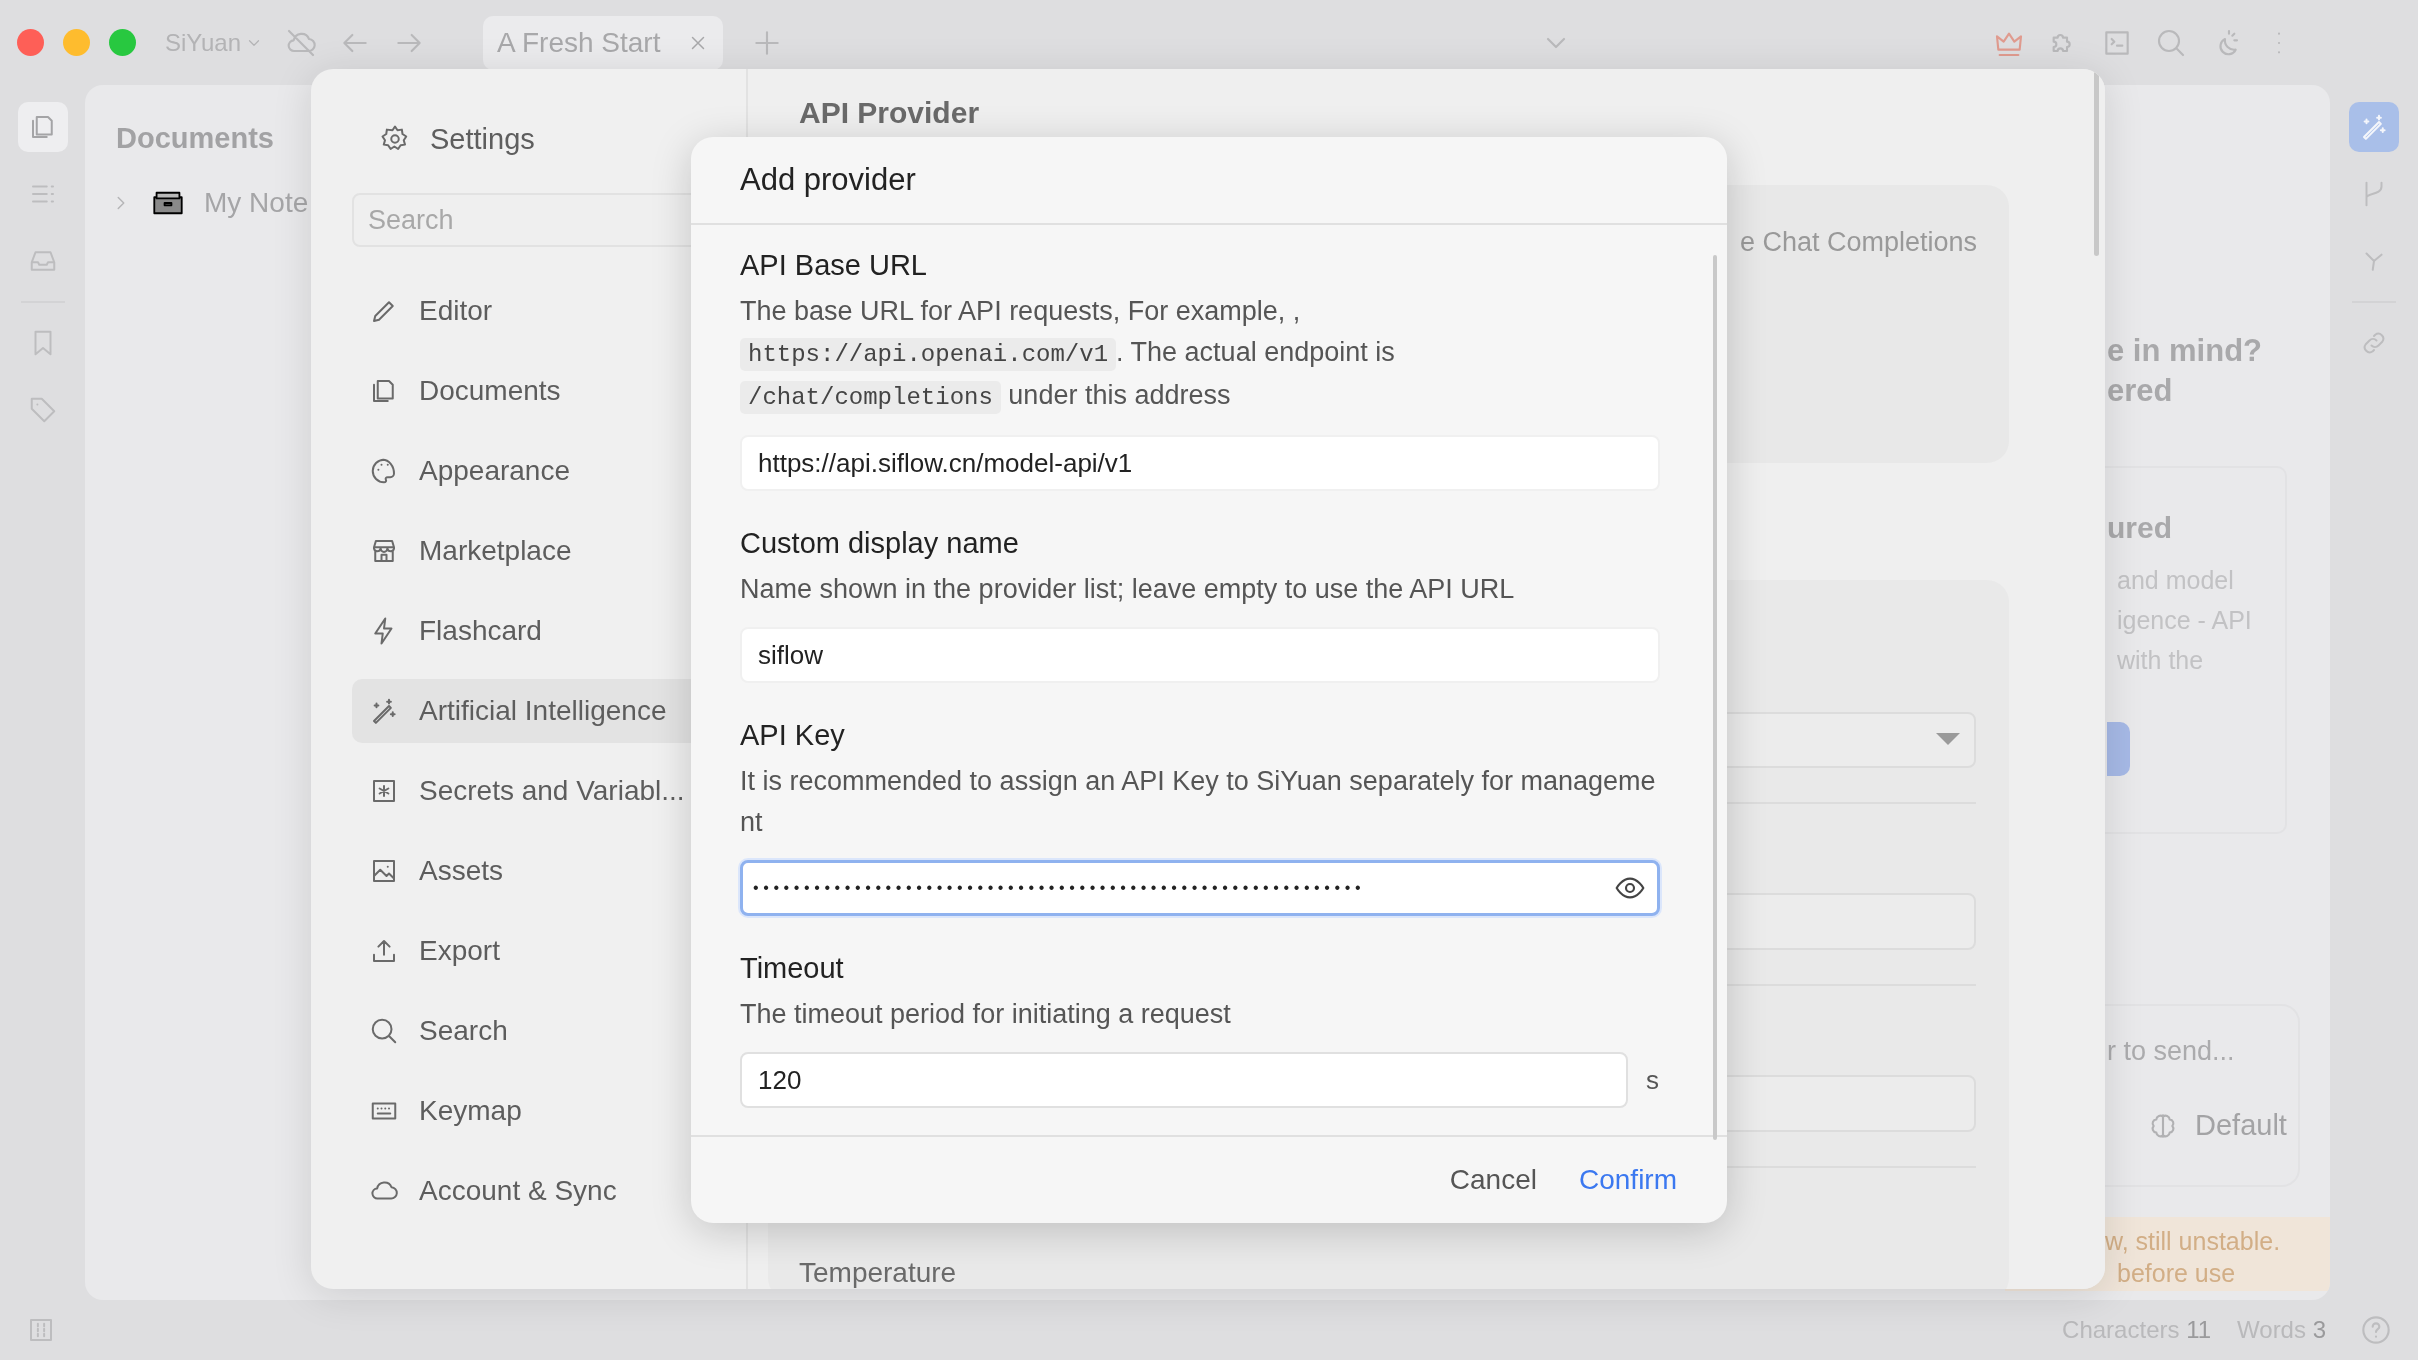  I want to click on headline-text: ered, so click(2140, 391).